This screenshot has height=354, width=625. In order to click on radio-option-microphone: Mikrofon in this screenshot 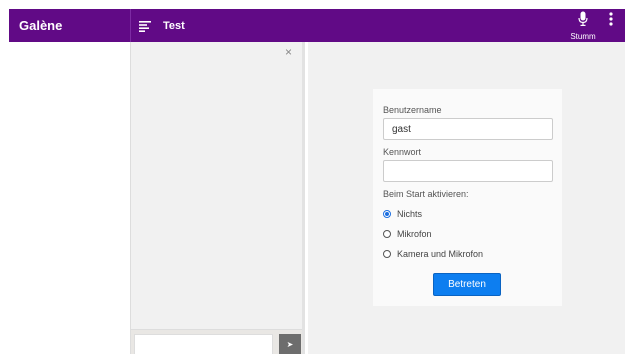, I will do `click(467, 234)`.